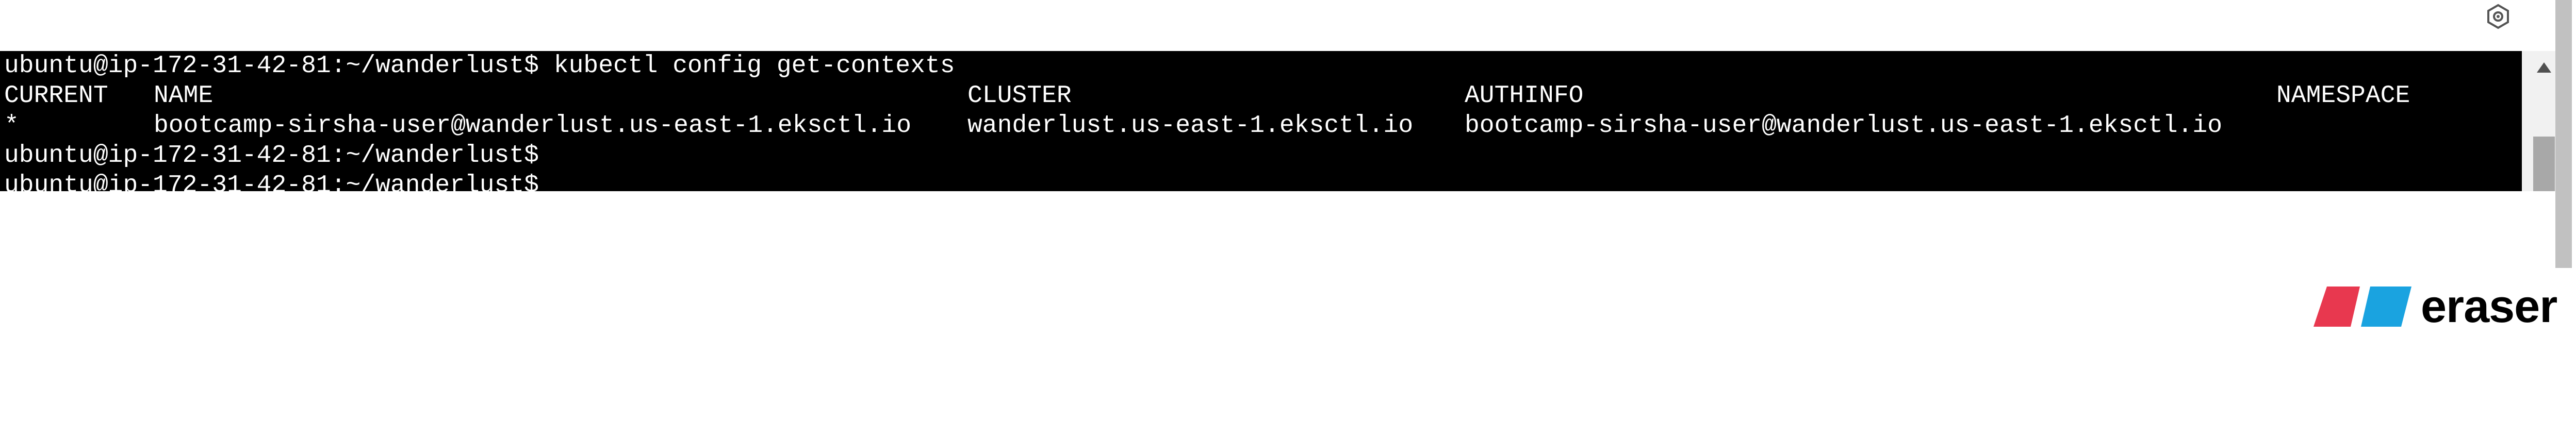  Describe the element at coordinates (2489, 306) in the screenshot. I see `eraser-logo-text: eraser` at that location.